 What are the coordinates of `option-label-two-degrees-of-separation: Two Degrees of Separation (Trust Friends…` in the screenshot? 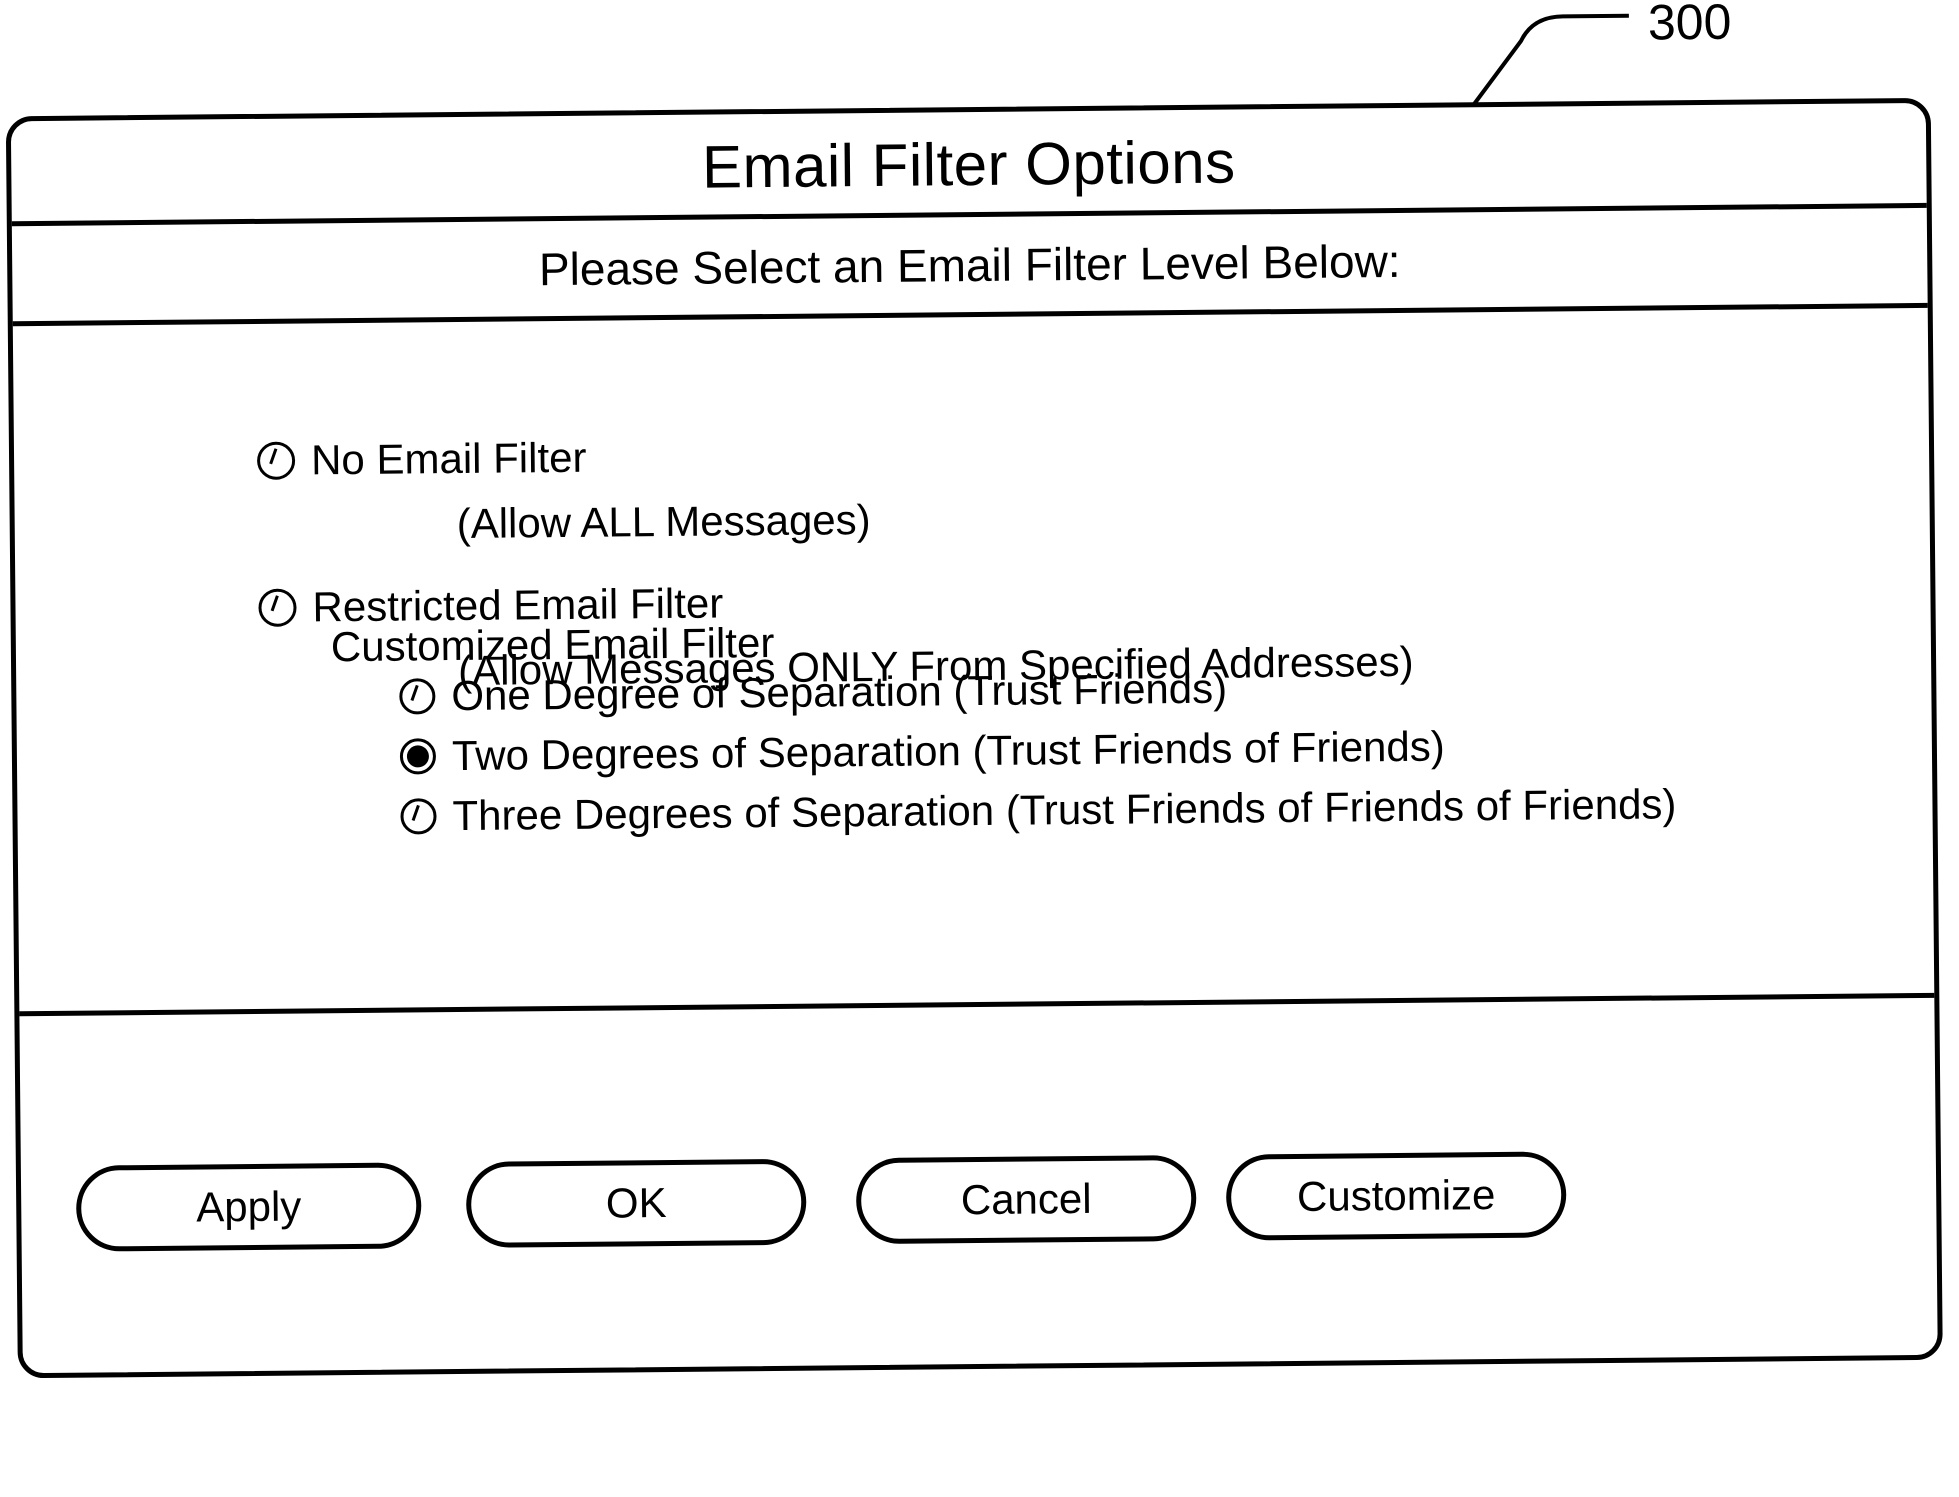 It's located at (948, 751).